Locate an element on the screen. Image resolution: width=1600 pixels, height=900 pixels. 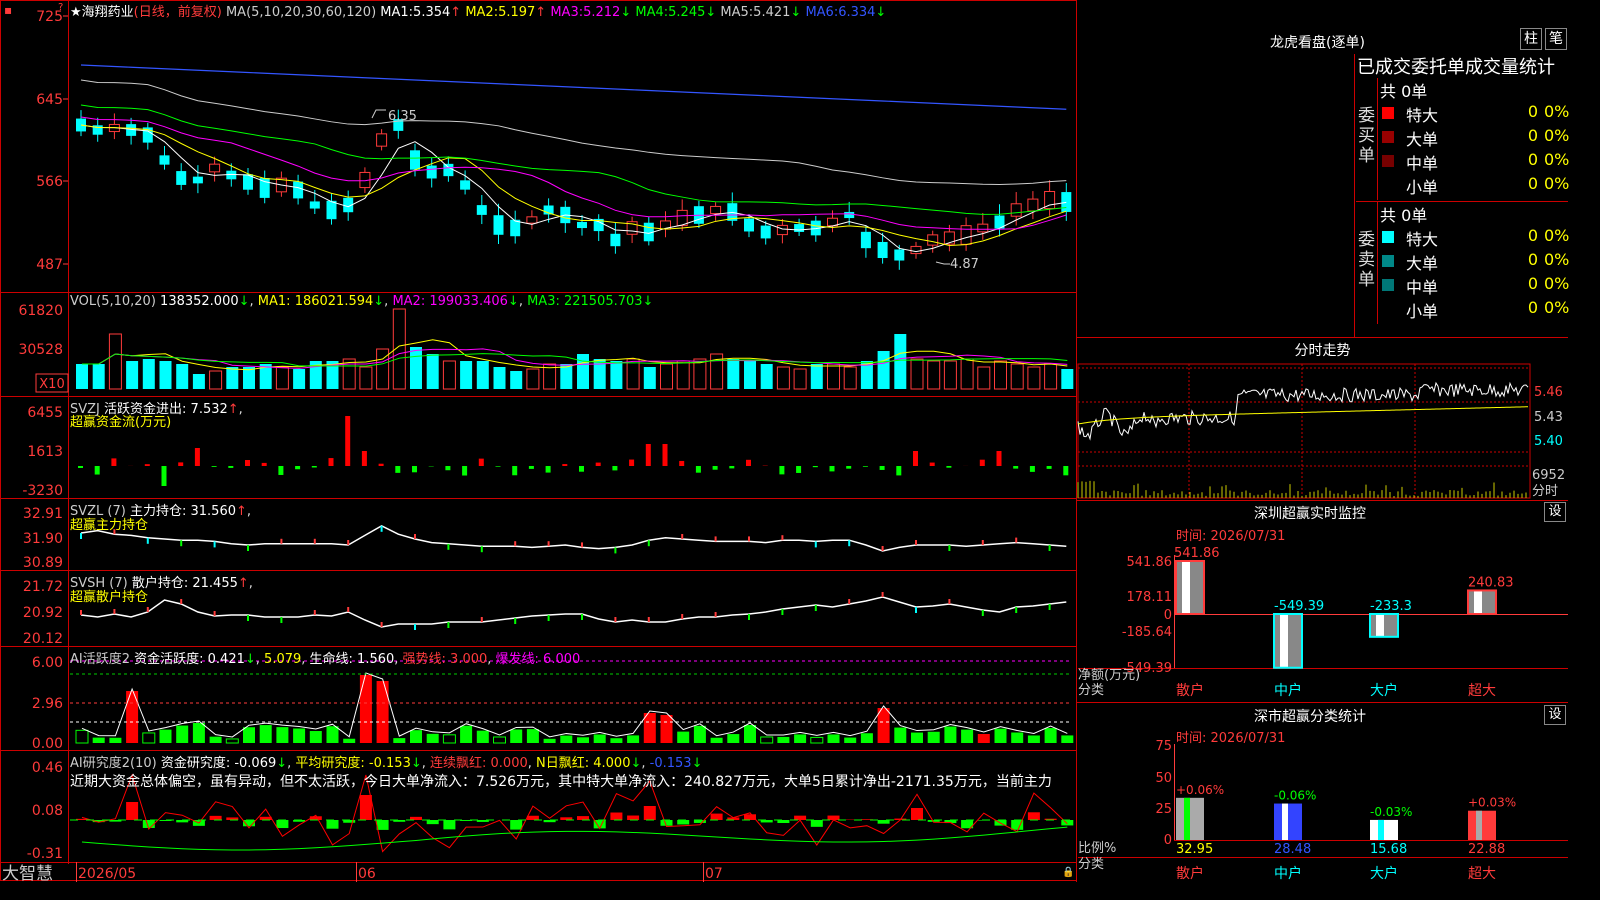
classify-value: 28.48 is located at coordinates (1292, 849).